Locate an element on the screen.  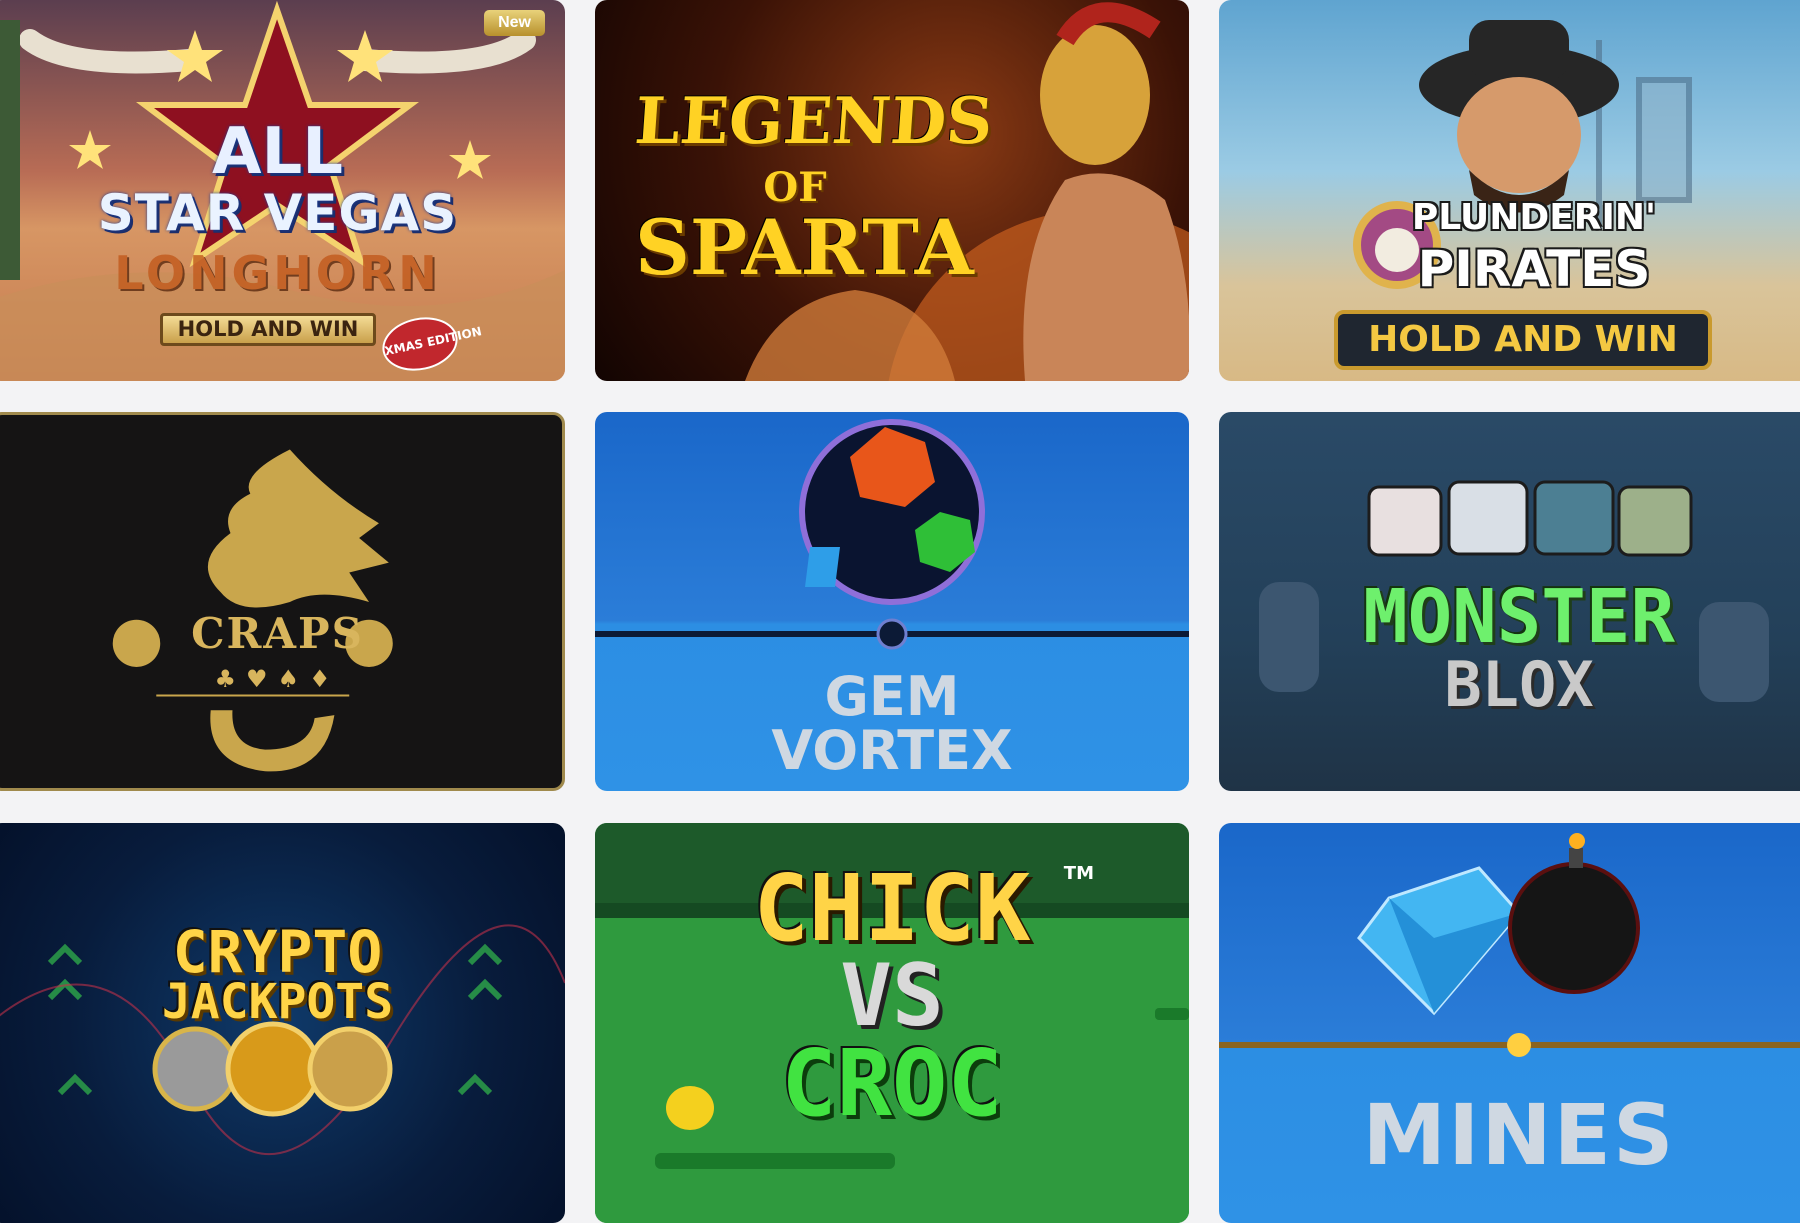
game-title-line-1: MONSTER is located at coordinates (1519, 617).